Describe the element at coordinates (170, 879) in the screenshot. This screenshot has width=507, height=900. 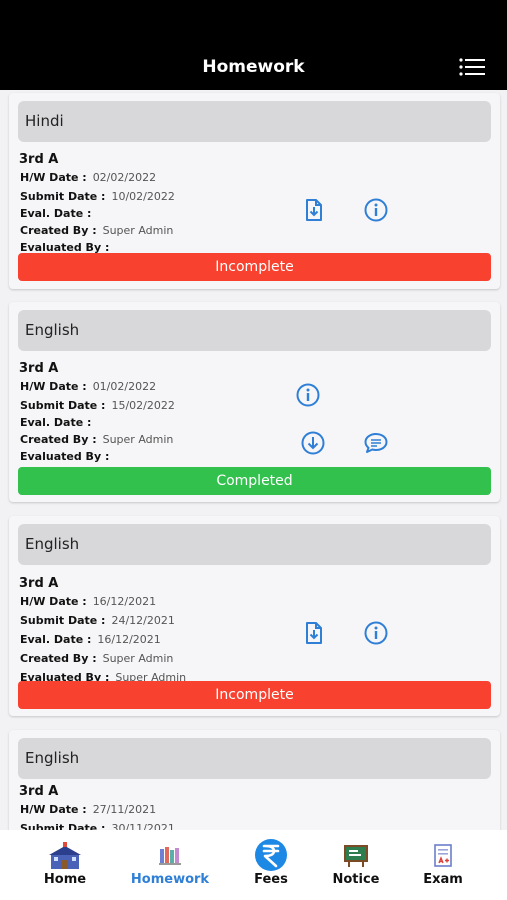
I see `nav-label: Homework` at that location.